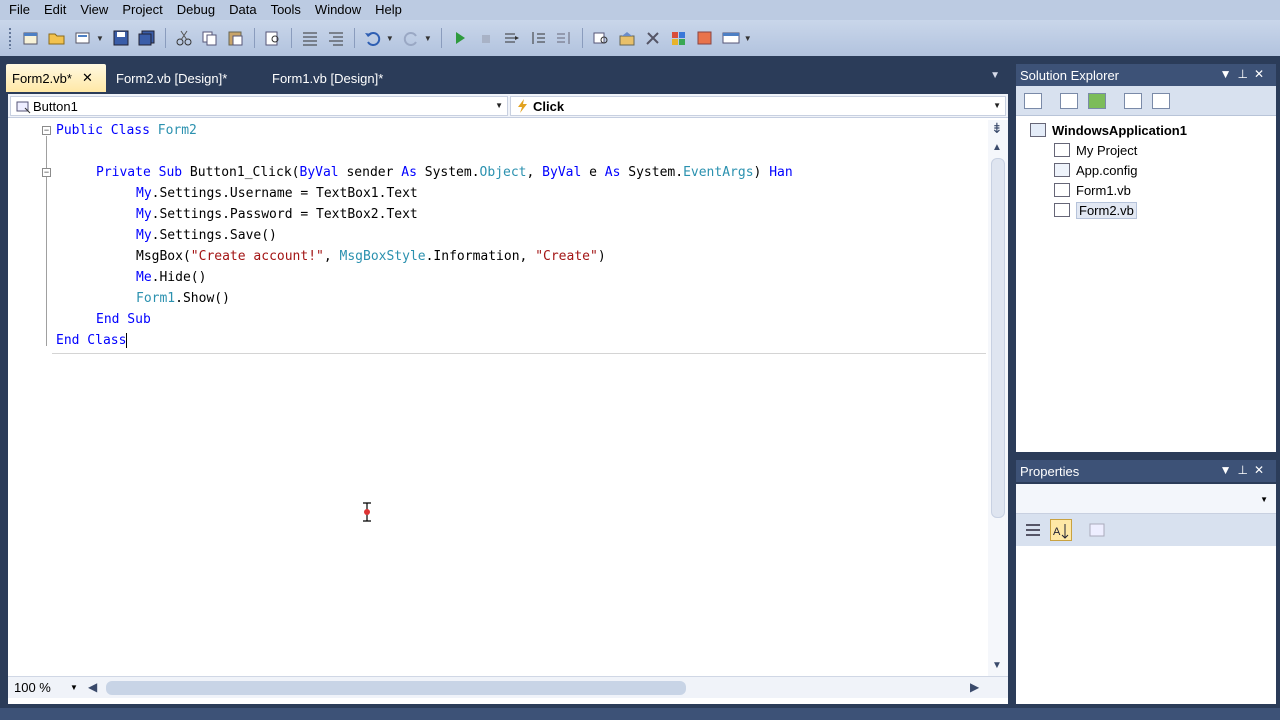 Image resolution: width=1280 pixels, height=720 pixels. I want to click on solution-explorer-icon, so click(601, 38).